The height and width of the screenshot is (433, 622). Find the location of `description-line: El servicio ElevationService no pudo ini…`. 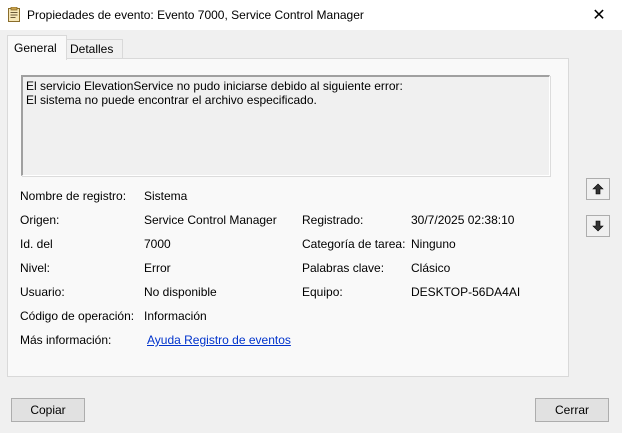

description-line: El servicio ElevationService no pudo ini… is located at coordinates (214, 86).